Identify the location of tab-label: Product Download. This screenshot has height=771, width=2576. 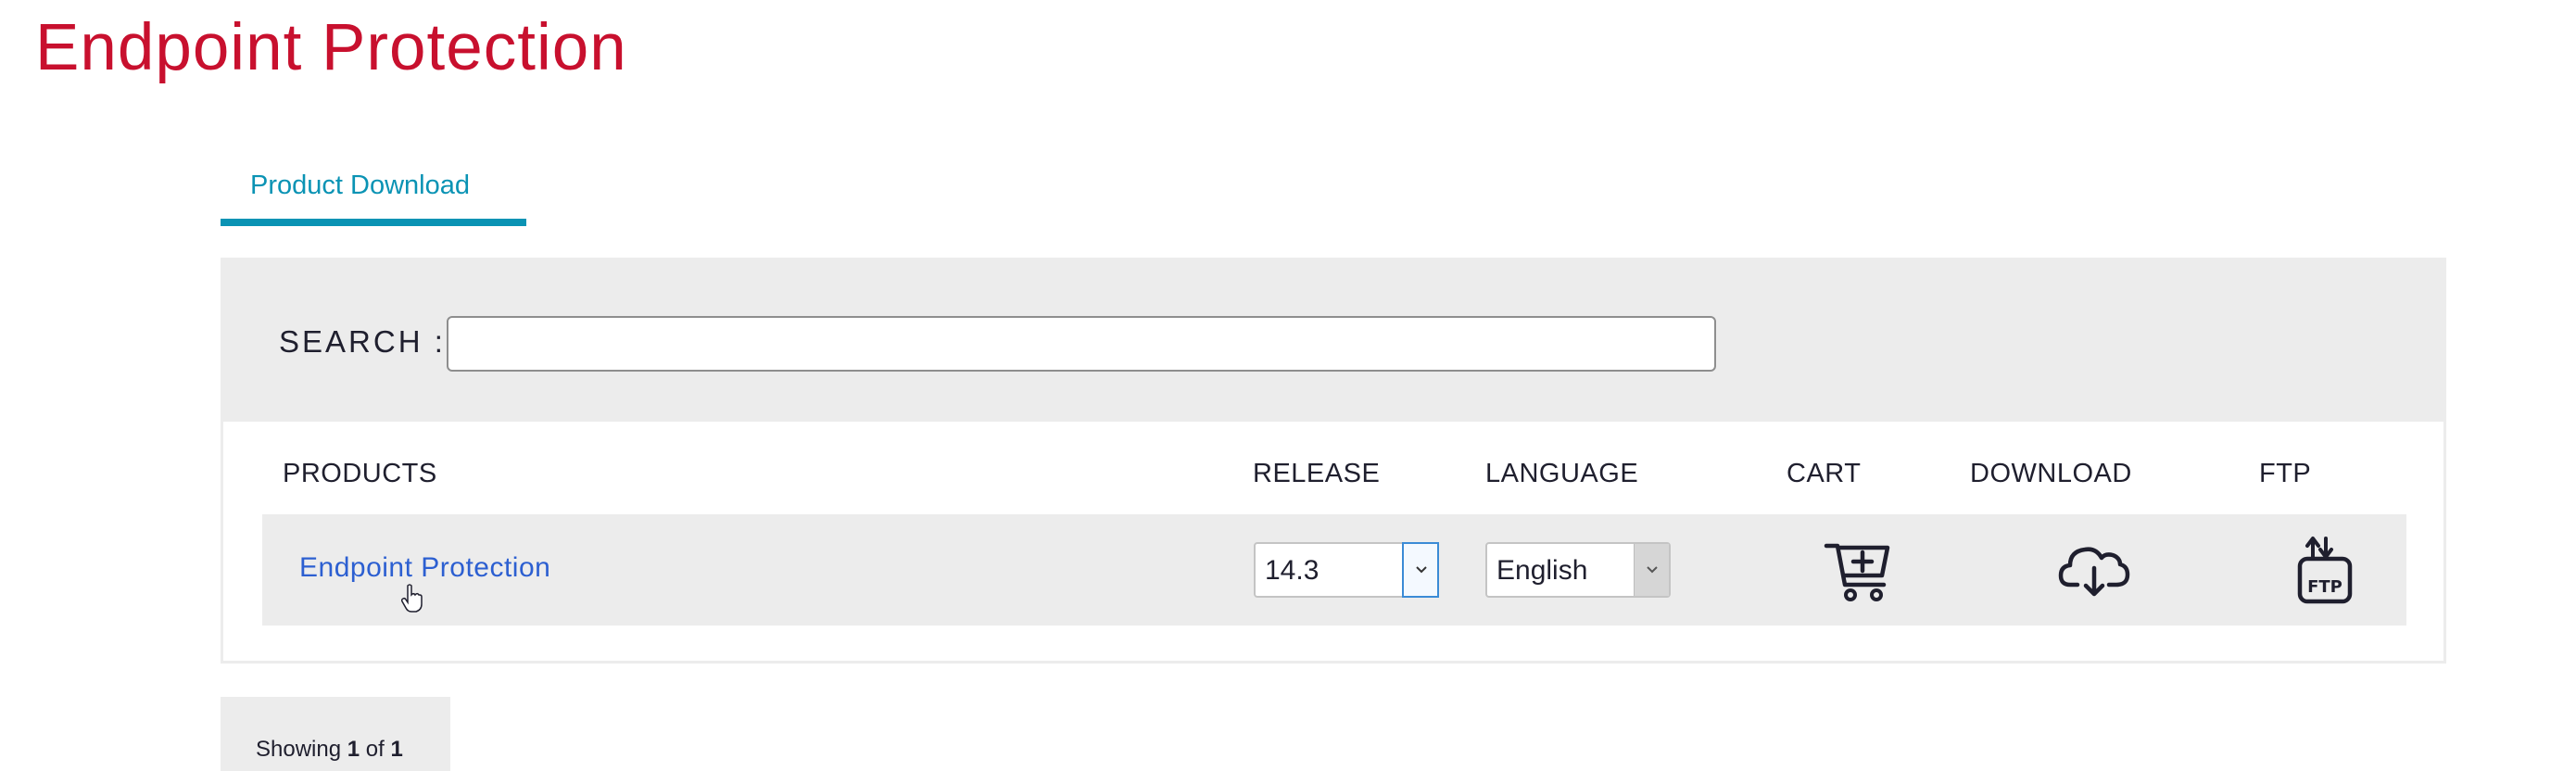
(360, 185).